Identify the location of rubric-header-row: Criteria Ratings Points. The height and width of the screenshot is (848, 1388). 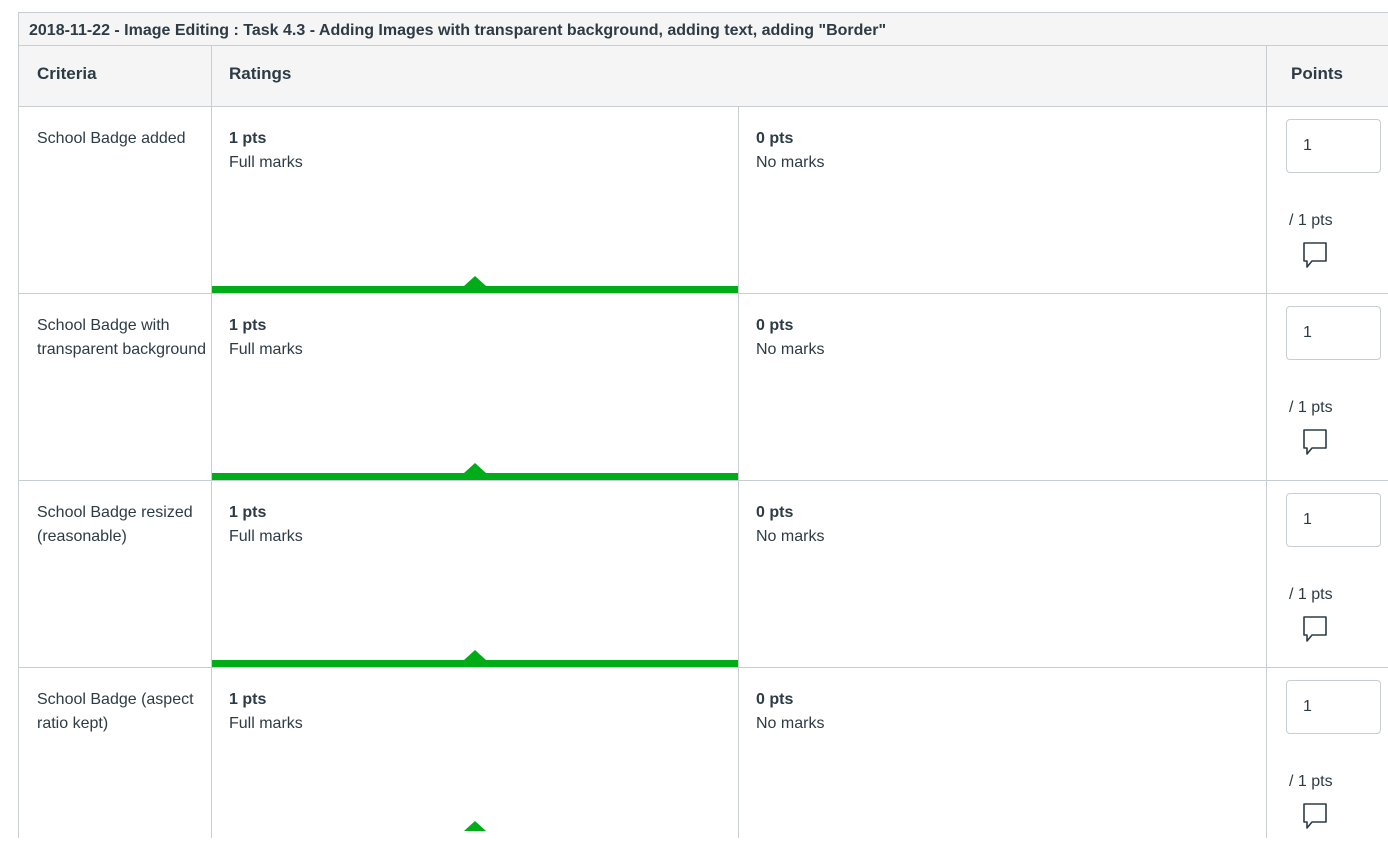
(703, 76).